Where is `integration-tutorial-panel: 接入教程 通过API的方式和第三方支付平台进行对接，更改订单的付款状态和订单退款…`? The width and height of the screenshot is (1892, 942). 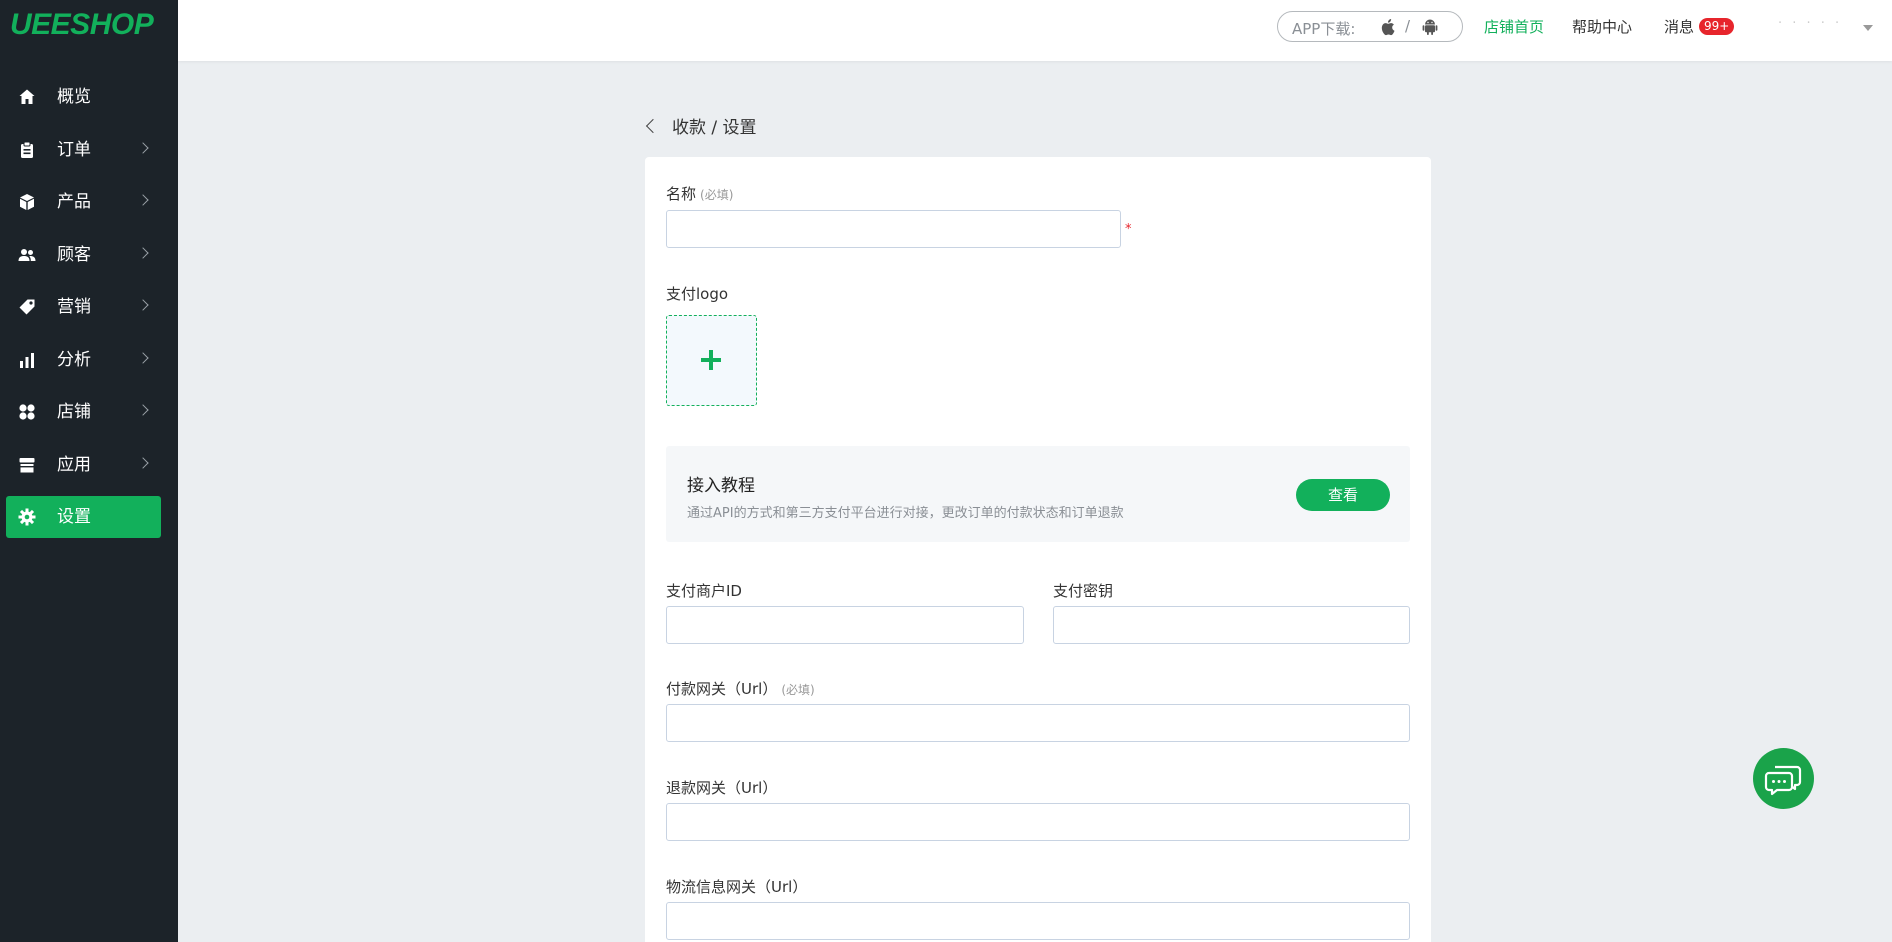
integration-tutorial-panel: 接入教程 通过API的方式和第三方支付平台进行对接，更改订单的付款状态和订单退款… is located at coordinates (1038, 494).